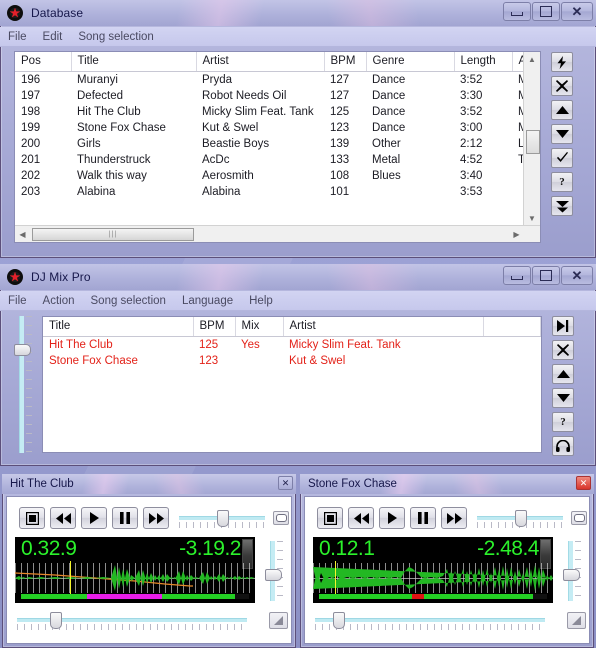 This screenshot has width=596, height=648. I want to click on skip-next-button, so click(563, 326).